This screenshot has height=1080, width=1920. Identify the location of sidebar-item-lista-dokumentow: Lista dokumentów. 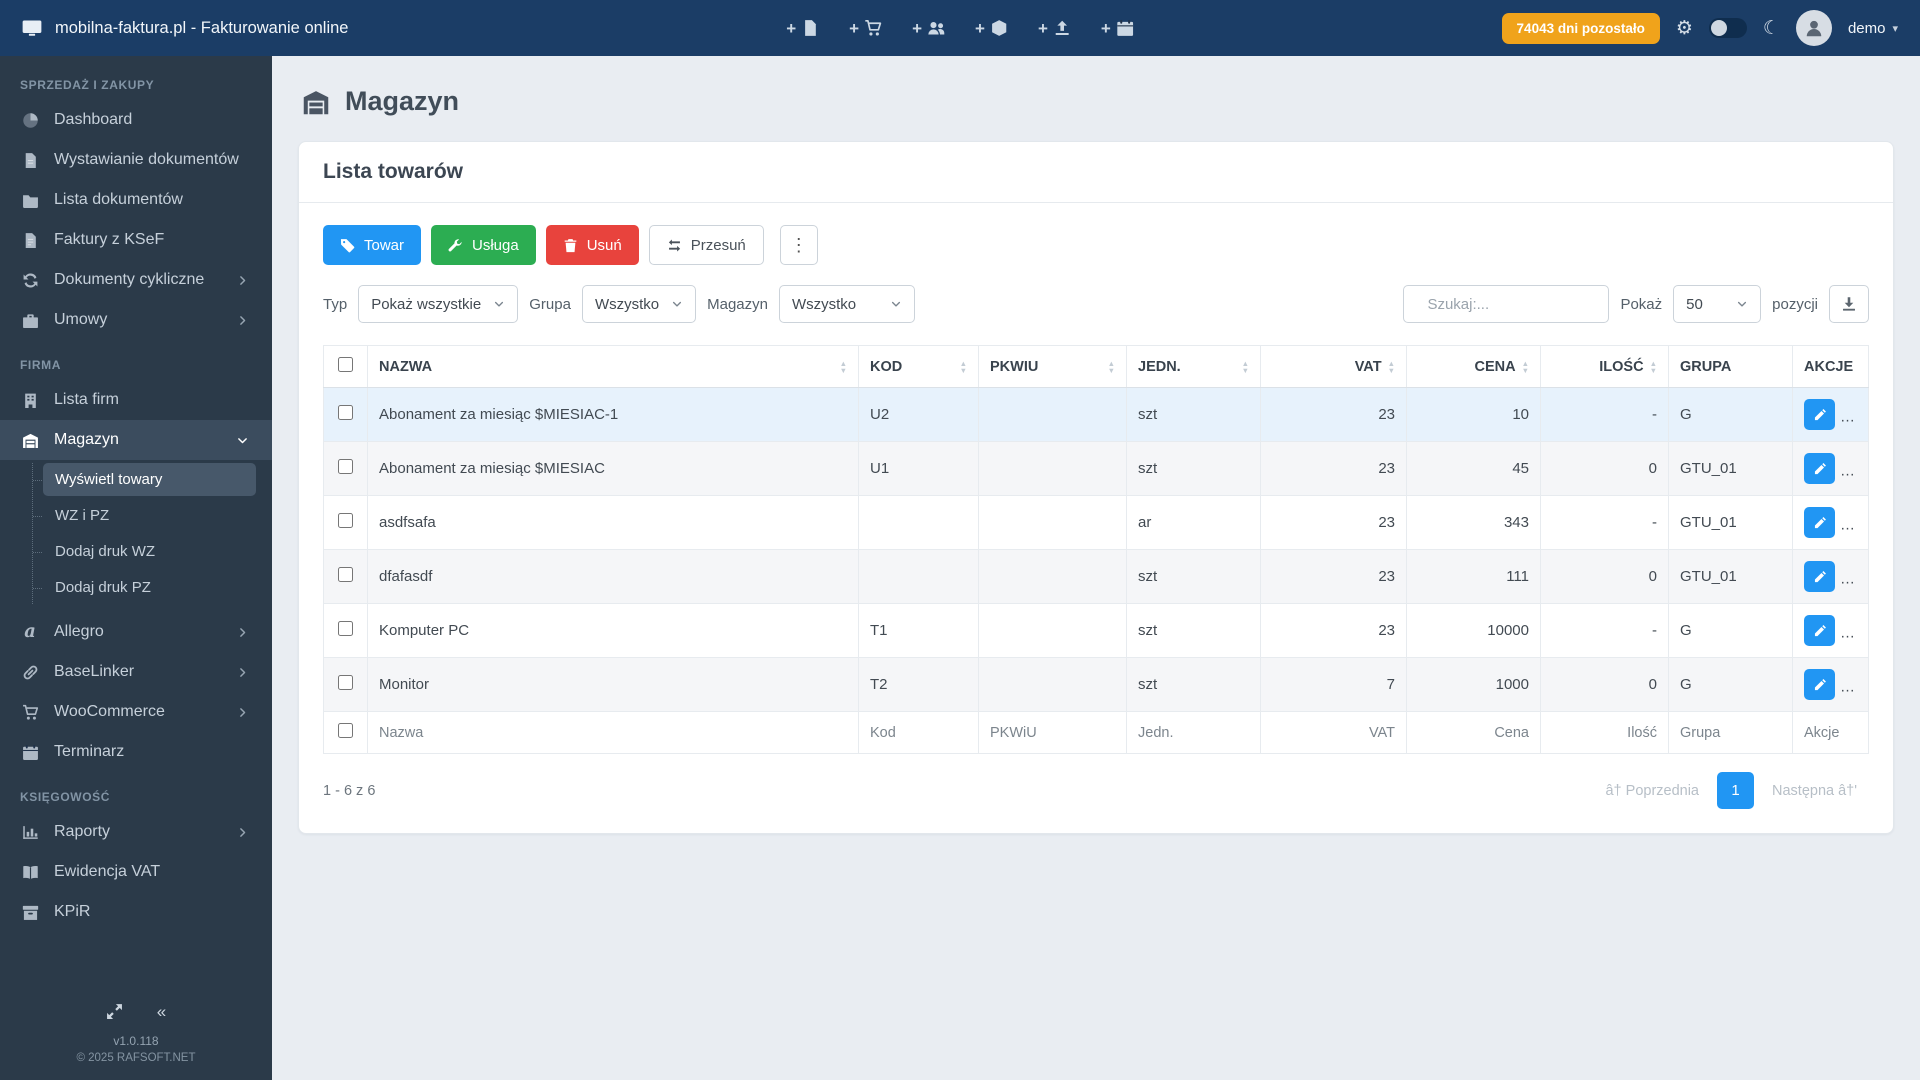
(136, 200).